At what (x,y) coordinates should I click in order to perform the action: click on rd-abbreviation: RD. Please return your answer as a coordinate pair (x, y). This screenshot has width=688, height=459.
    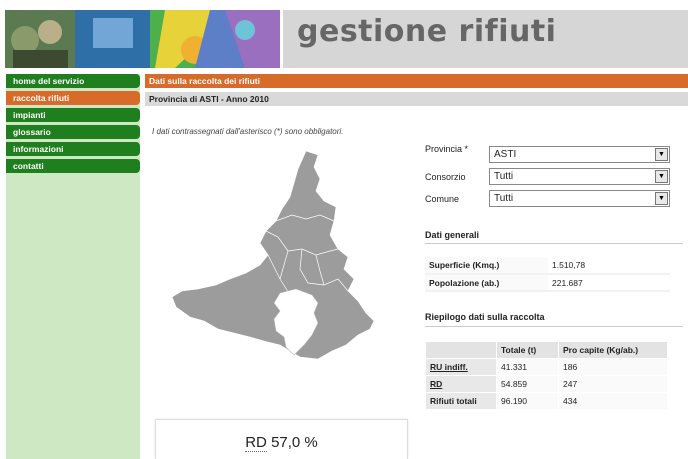
    Looking at the image, I should click on (256, 443).